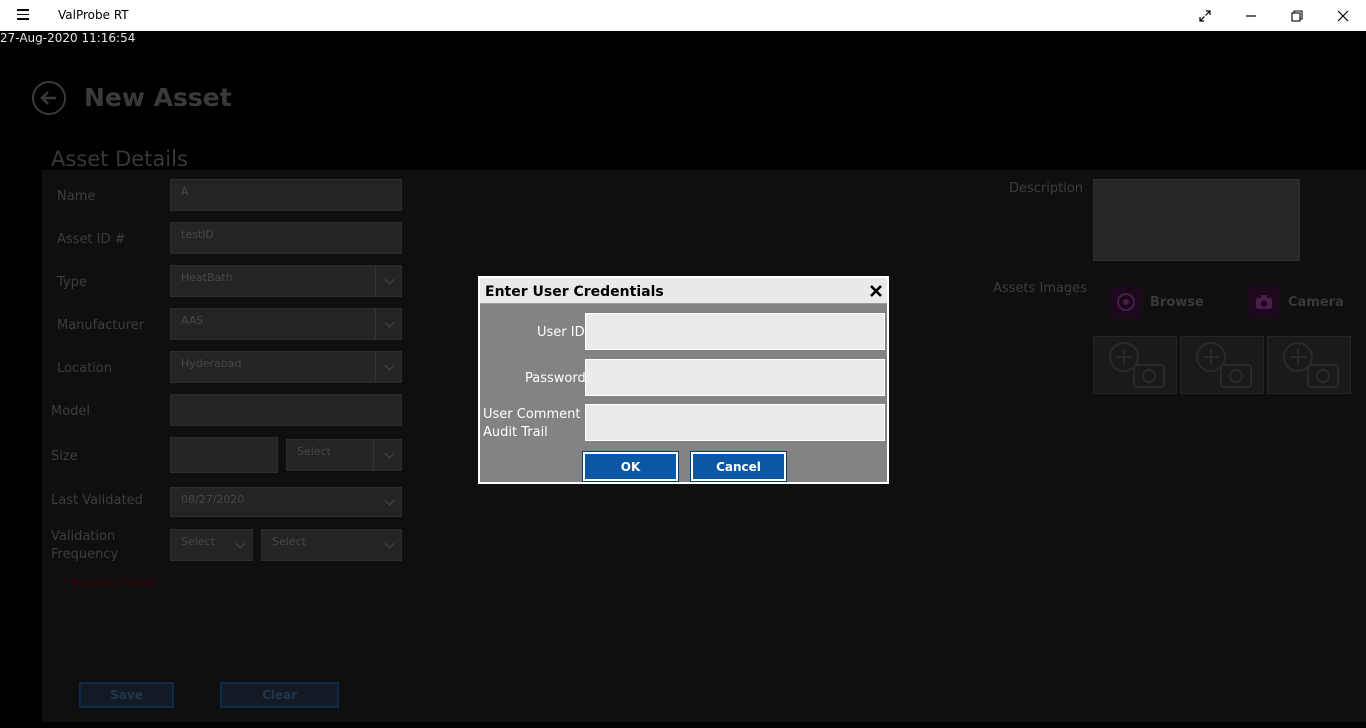 Image resolution: width=1366 pixels, height=728 pixels. What do you see at coordinates (555, 378) in the screenshot?
I see `password-label: Password` at bounding box center [555, 378].